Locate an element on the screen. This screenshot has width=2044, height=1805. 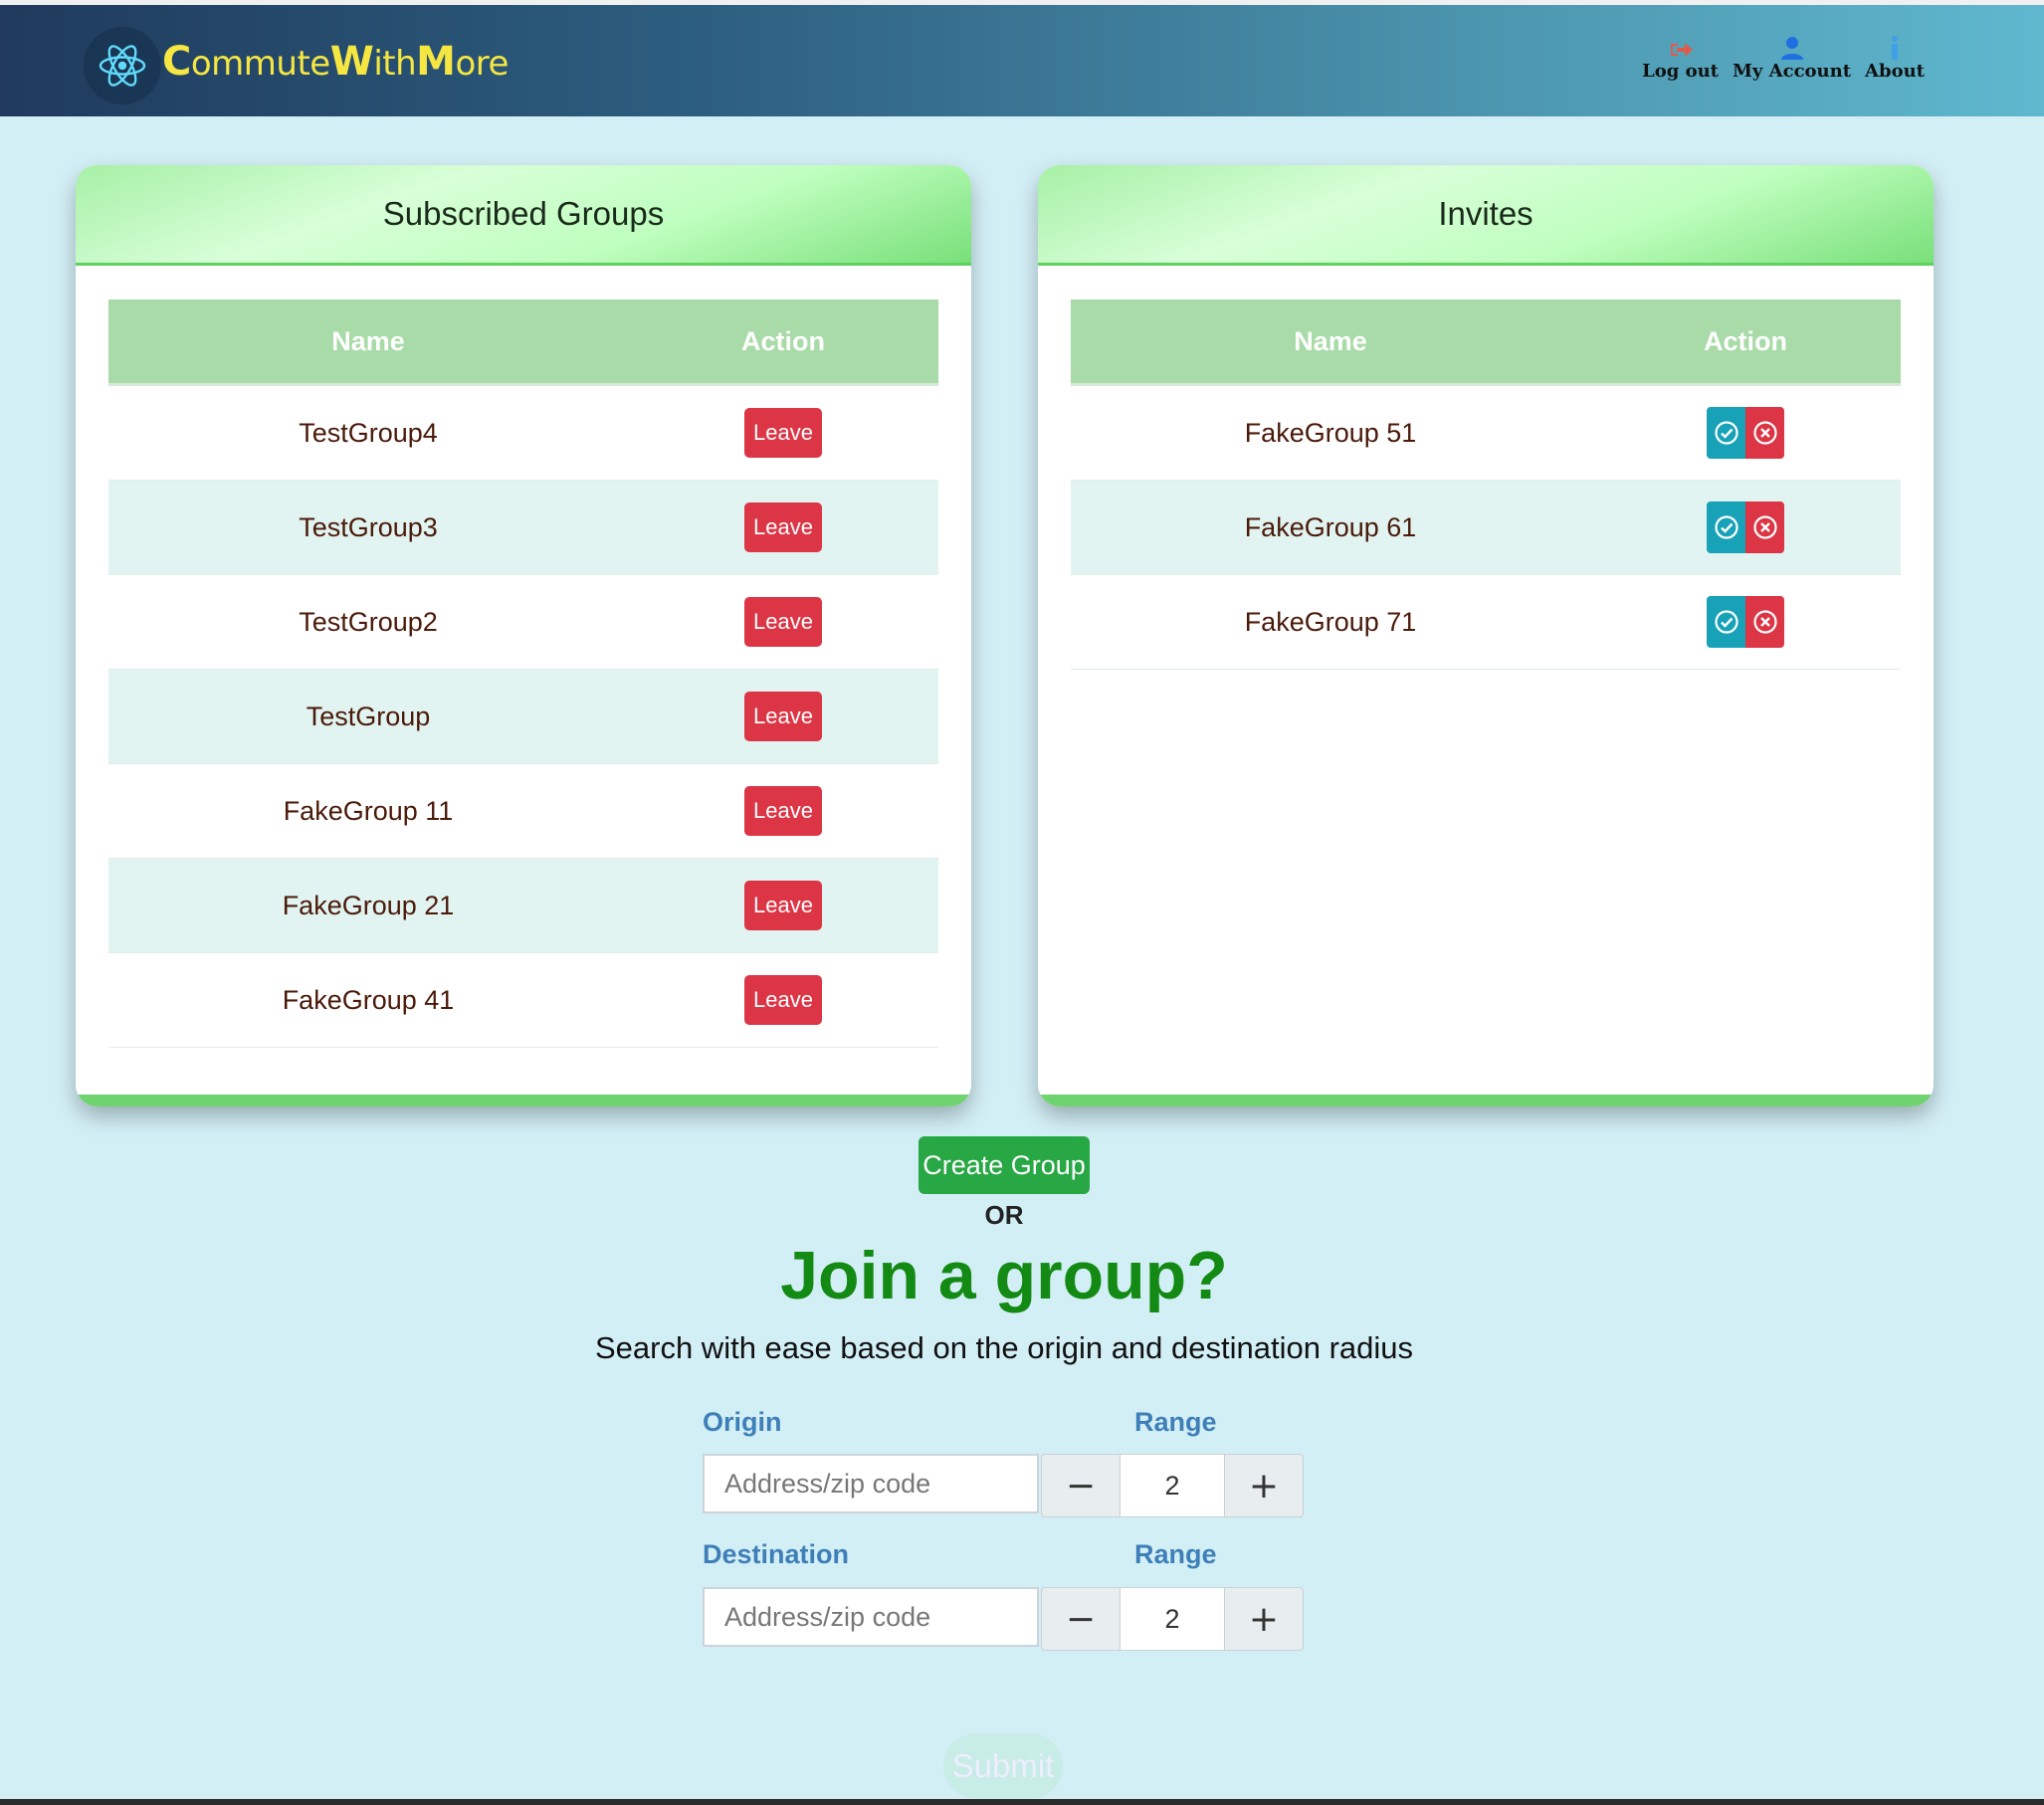
destination-range-increment-button: + is located at coordinates (1264, 1619).